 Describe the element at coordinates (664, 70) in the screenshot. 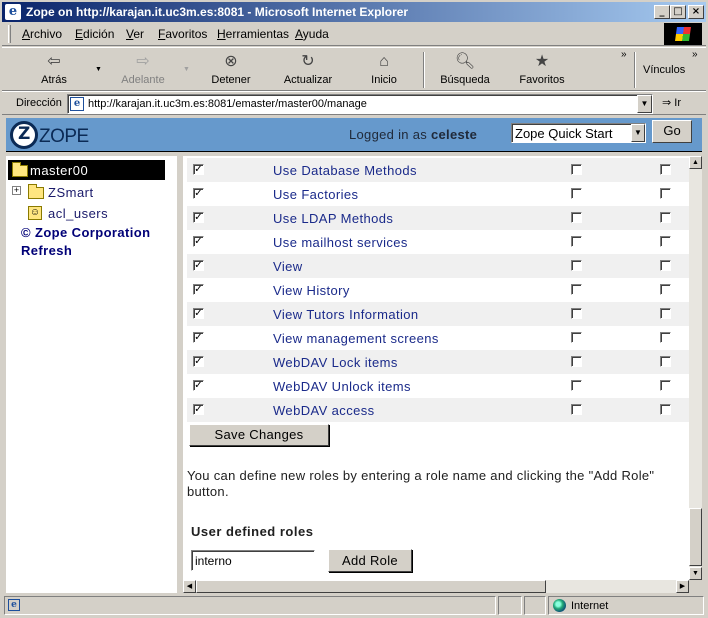

I see `links-bar: Vínculos` at that location.